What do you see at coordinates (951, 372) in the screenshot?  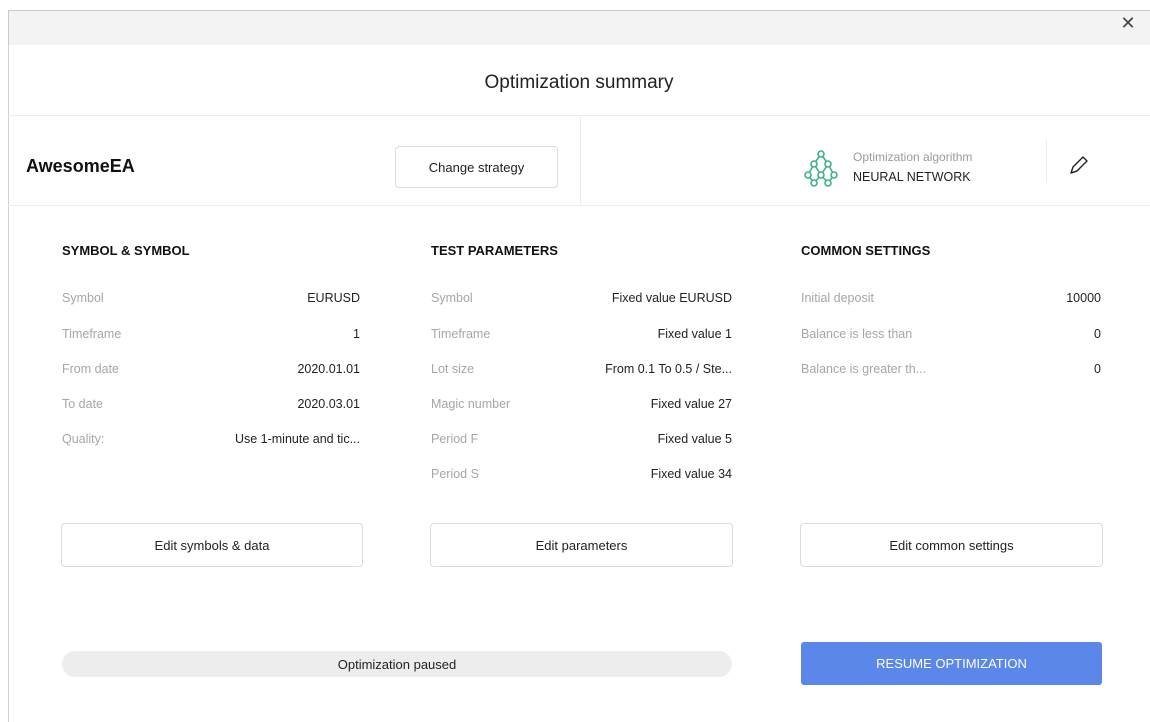 I see `list-item: Balance is greater th... 0` at bounding box center [951, 372].